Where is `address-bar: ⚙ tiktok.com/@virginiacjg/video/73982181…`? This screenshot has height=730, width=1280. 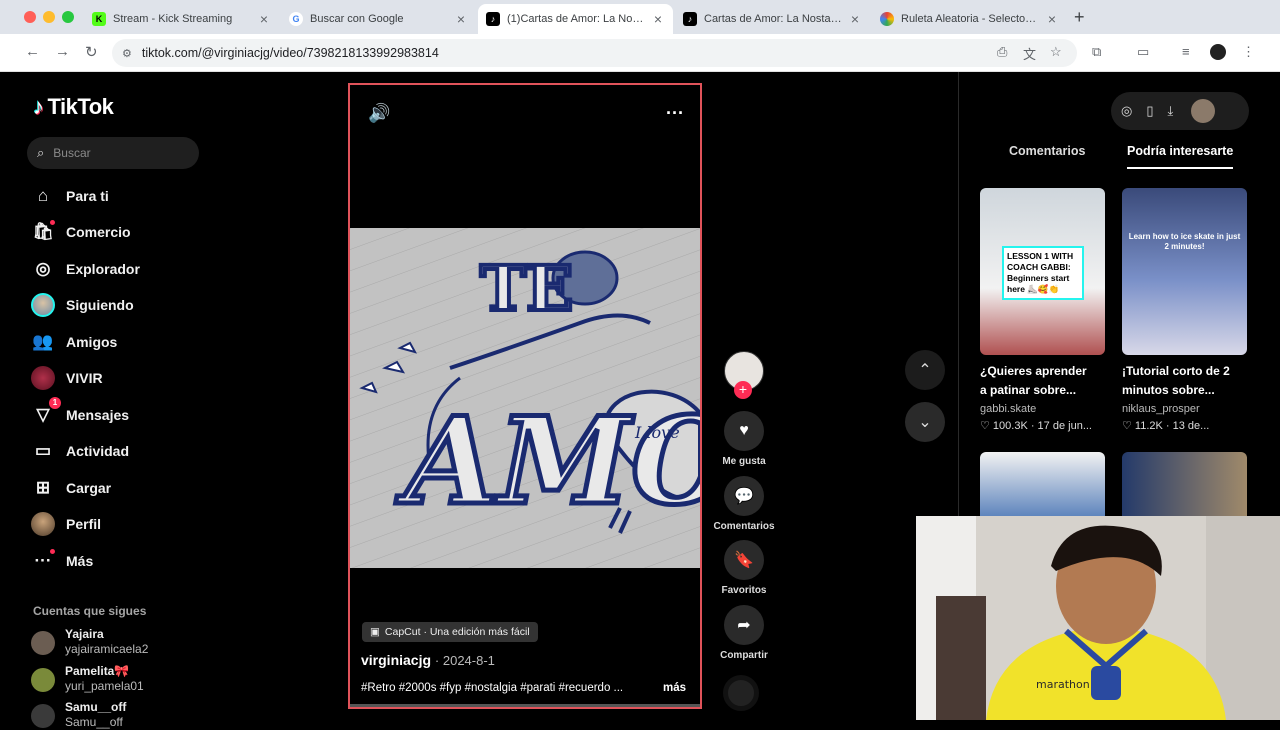 address-bar: ⚙ tiktok.com/@virginiacjg/video/73982181… is located at coordinates (594, 53).